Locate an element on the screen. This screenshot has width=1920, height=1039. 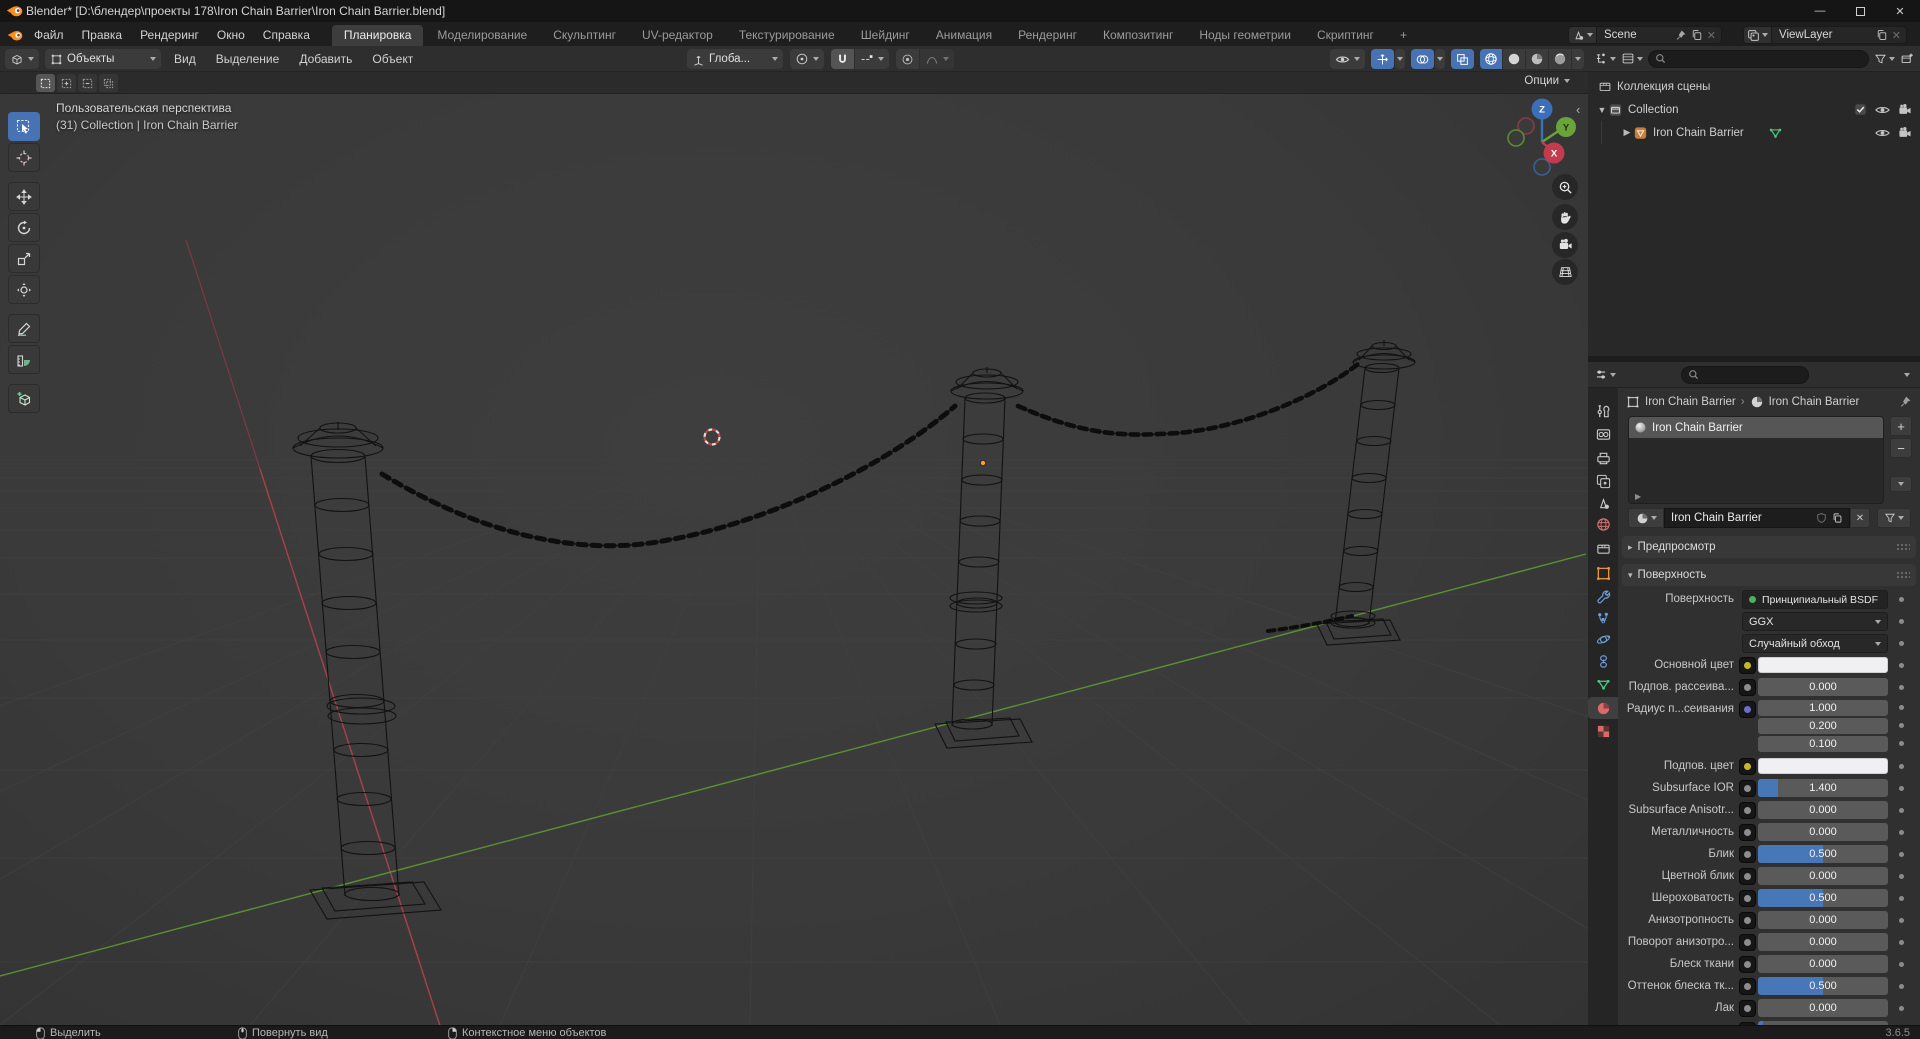
tab-material-icon is located at coordinates (1603, 708).